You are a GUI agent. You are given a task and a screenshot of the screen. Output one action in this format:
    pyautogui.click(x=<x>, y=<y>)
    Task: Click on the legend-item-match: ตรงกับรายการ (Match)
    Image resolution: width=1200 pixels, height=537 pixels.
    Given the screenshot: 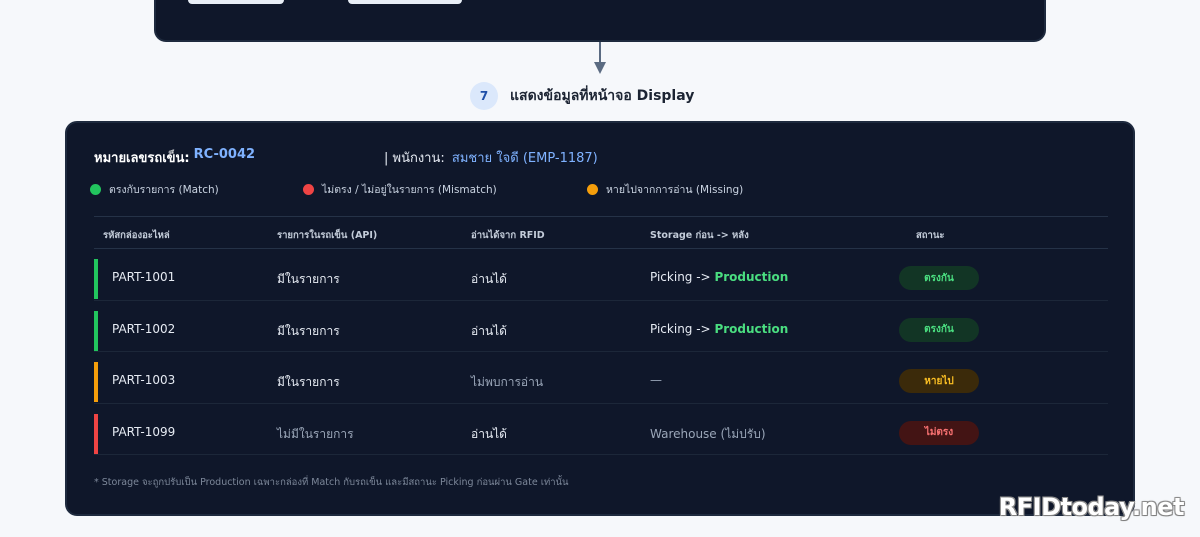 What is the action you would take?
    pyautogui.click(x=154, y=189)
    